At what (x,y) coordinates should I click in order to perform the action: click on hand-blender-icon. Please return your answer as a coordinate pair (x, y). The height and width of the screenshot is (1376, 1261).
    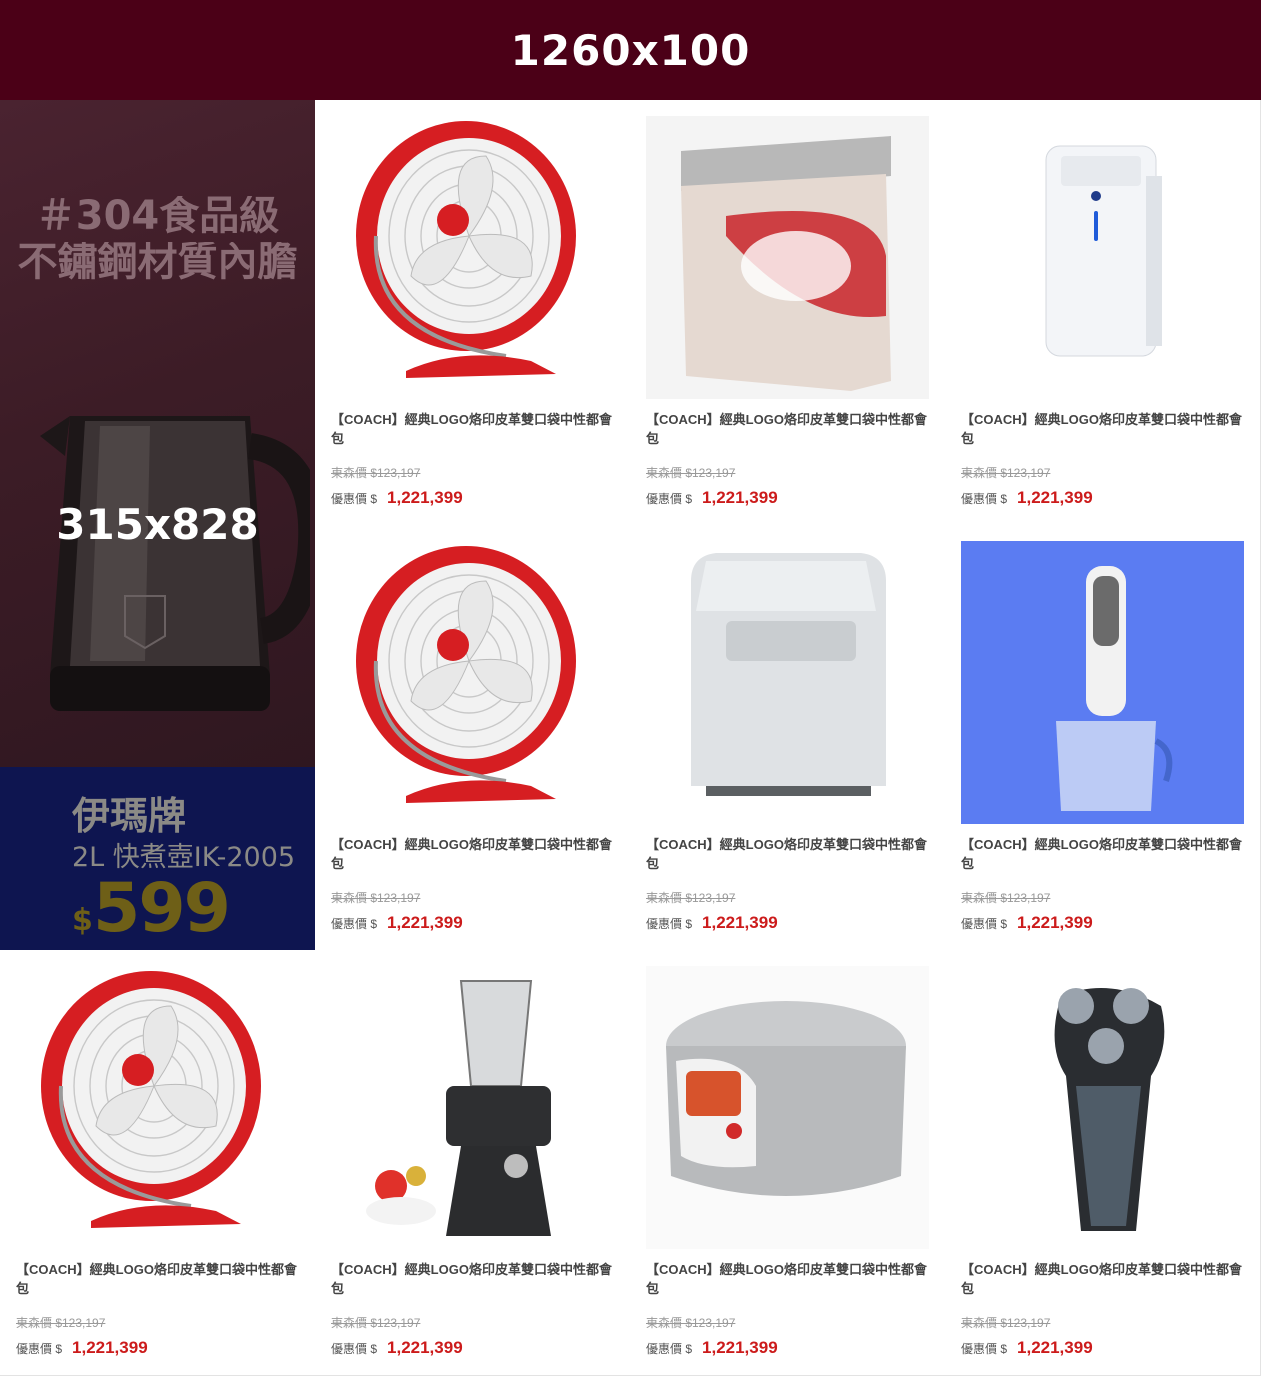
    Looking at the image, I should click on (1102, 682).